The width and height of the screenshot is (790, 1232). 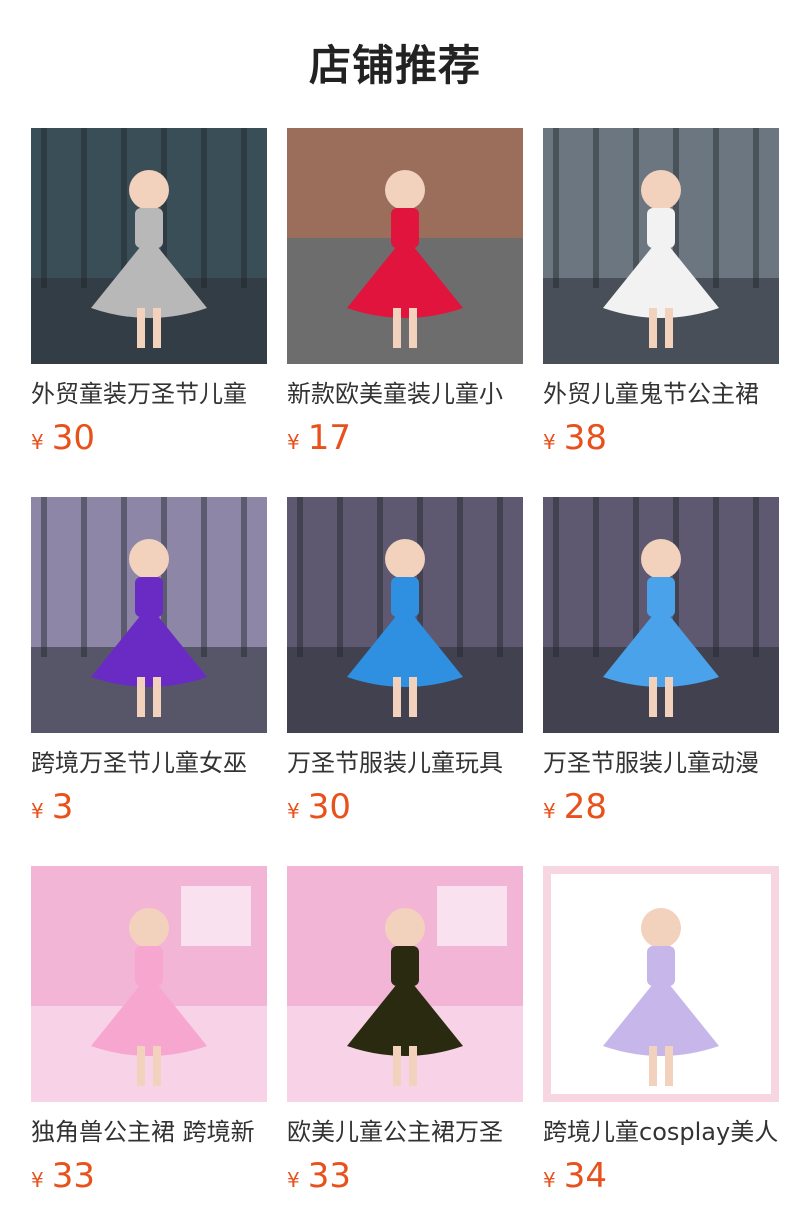 I want to click on product-card: 外贸童装万圣节儿童 ¥30, so click(x=149, y=293).